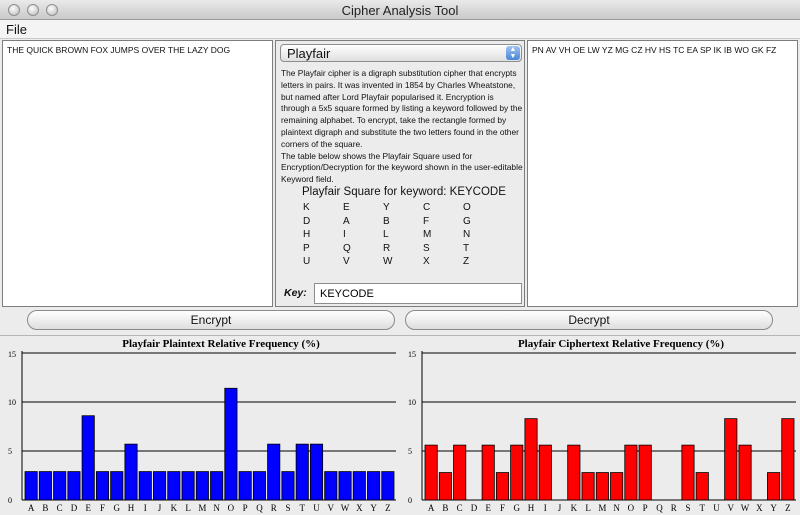 This screenshot has height=515, width=800. Describe the element at coordinates (517, 472) in the screenshot. I see `bar-g` at that location.